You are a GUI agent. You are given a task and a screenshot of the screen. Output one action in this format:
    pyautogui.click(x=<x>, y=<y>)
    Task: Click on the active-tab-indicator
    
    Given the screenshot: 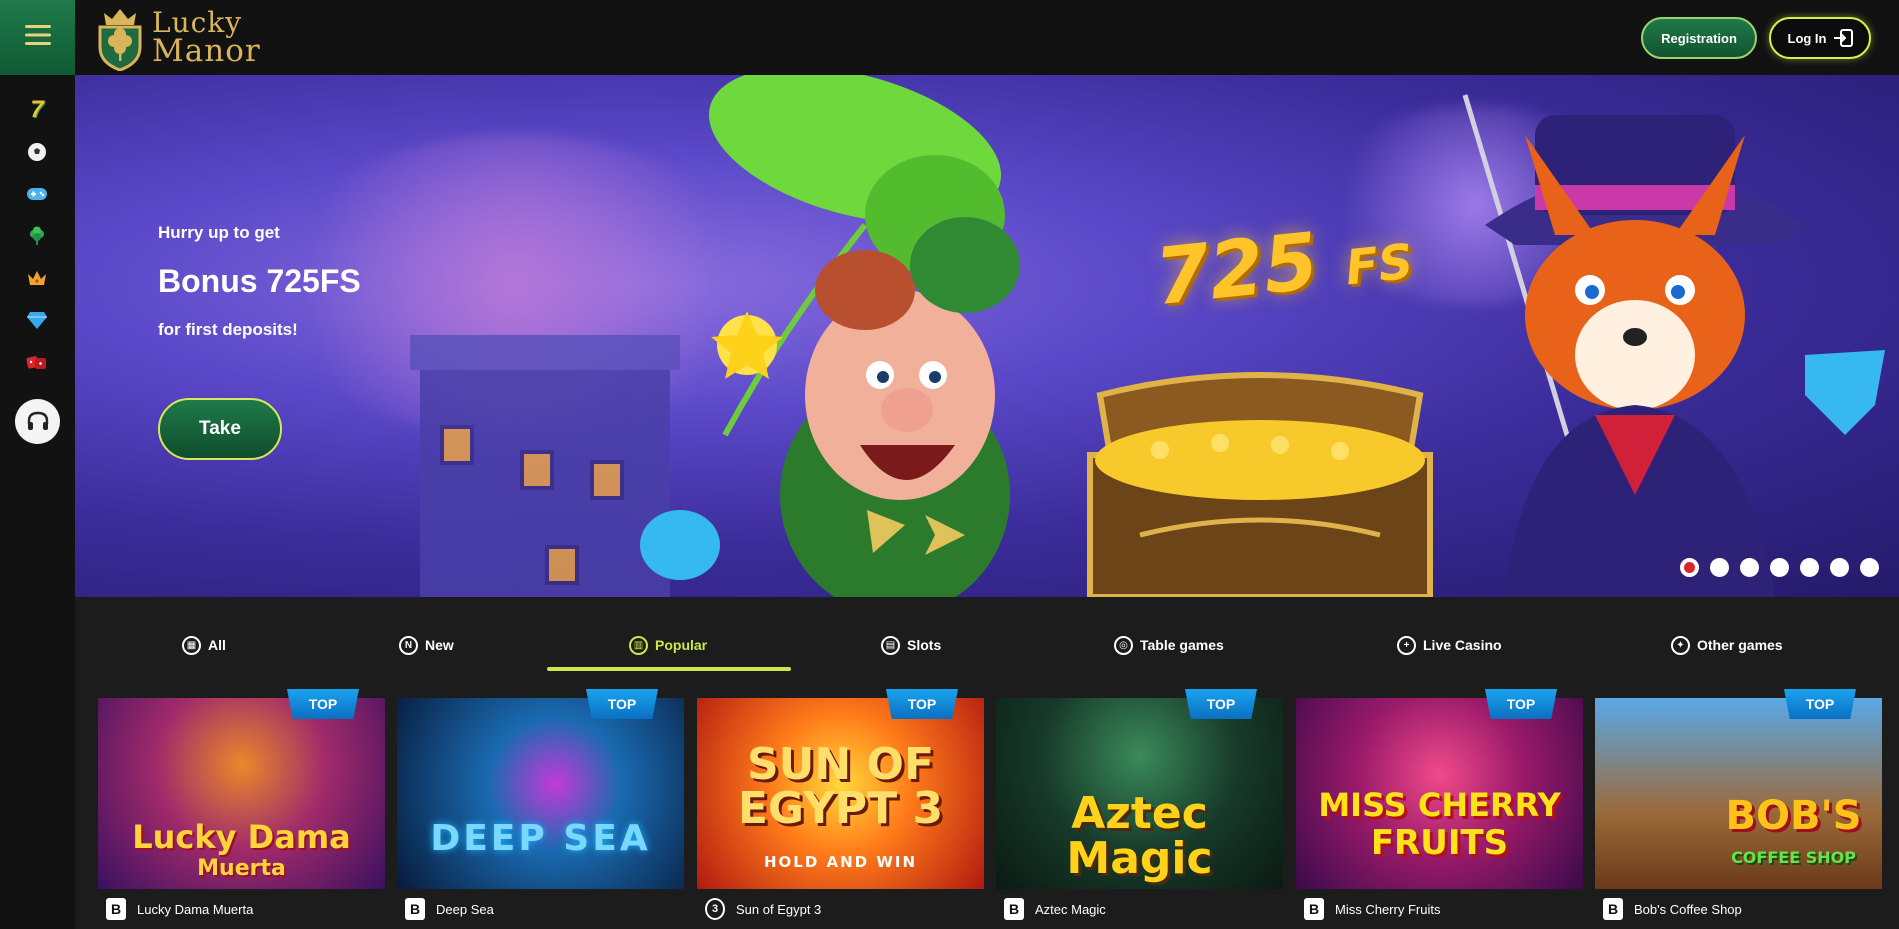 What is the action you would take?
    pyautogui.click(x=669, y=669)
    